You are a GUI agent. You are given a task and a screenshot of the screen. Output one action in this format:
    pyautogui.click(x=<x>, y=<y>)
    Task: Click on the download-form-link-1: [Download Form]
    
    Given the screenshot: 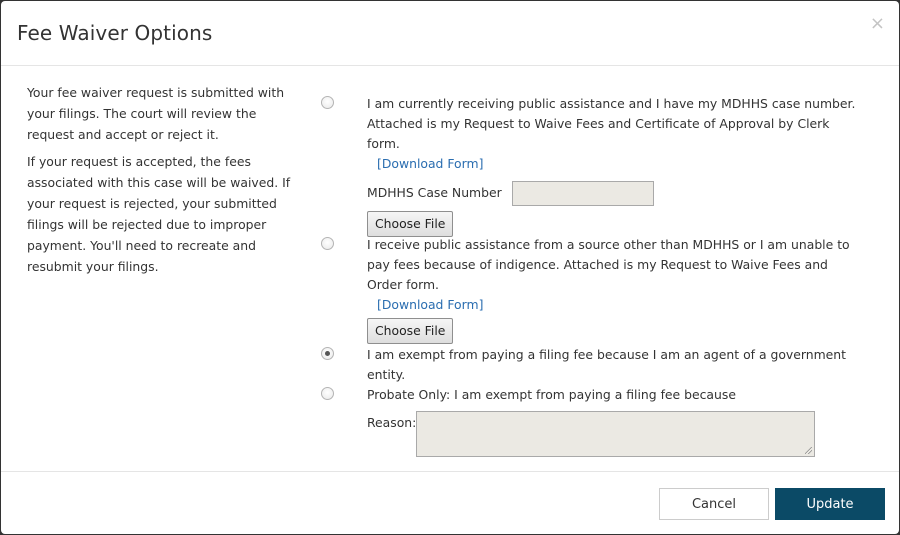 What is the action you would take?
    pyautogui.click(x=430, y=164)
    